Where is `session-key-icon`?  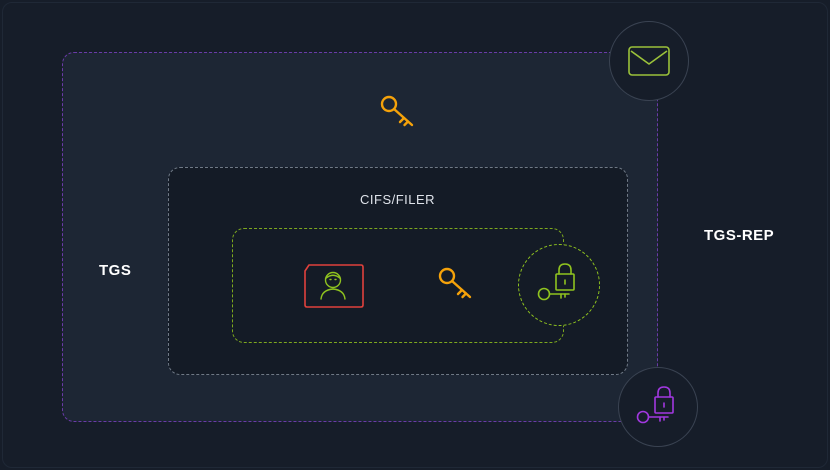 session-key-icon is located at coordinates (397, 112).